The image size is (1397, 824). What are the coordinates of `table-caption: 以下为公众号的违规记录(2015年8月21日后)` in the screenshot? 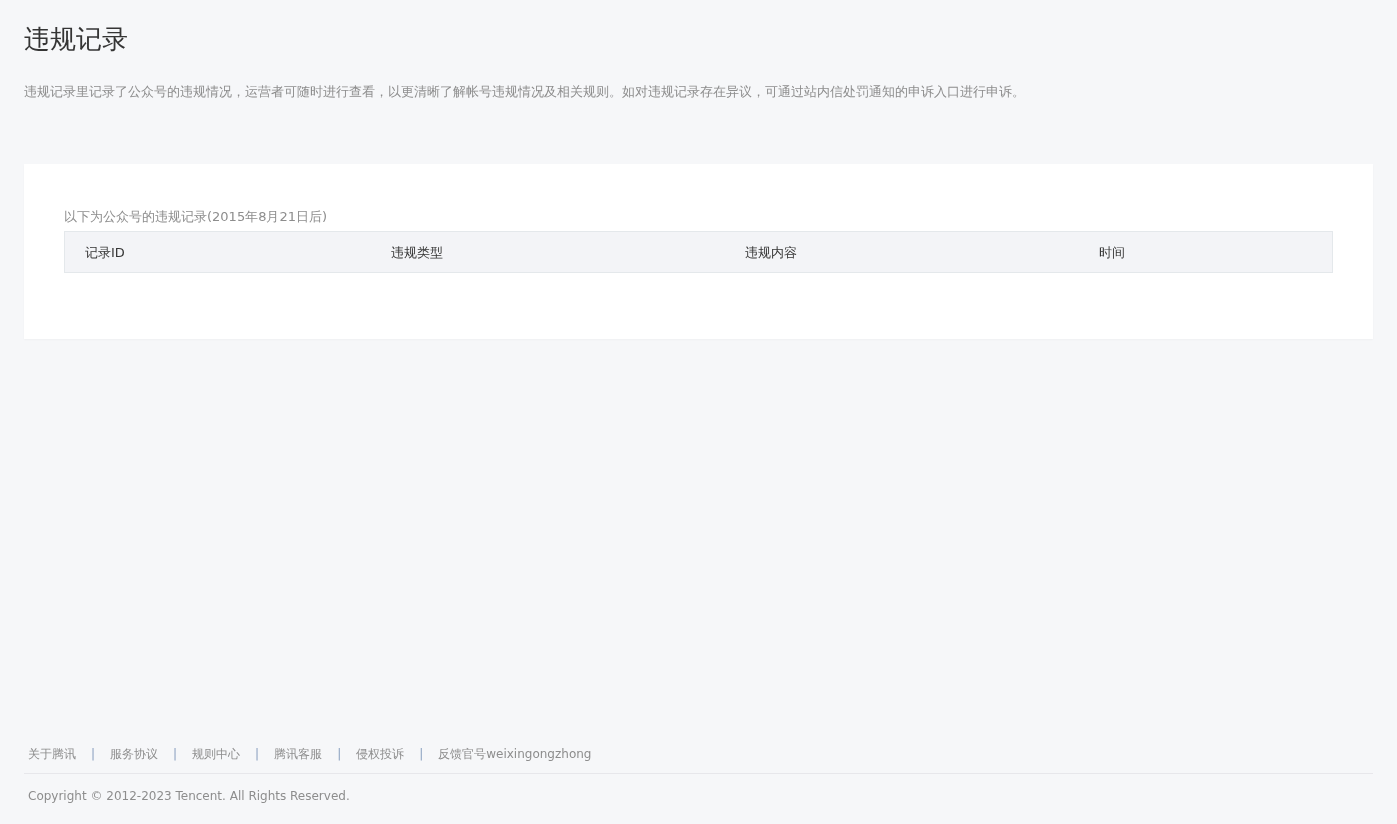 It's located at (196, 217).